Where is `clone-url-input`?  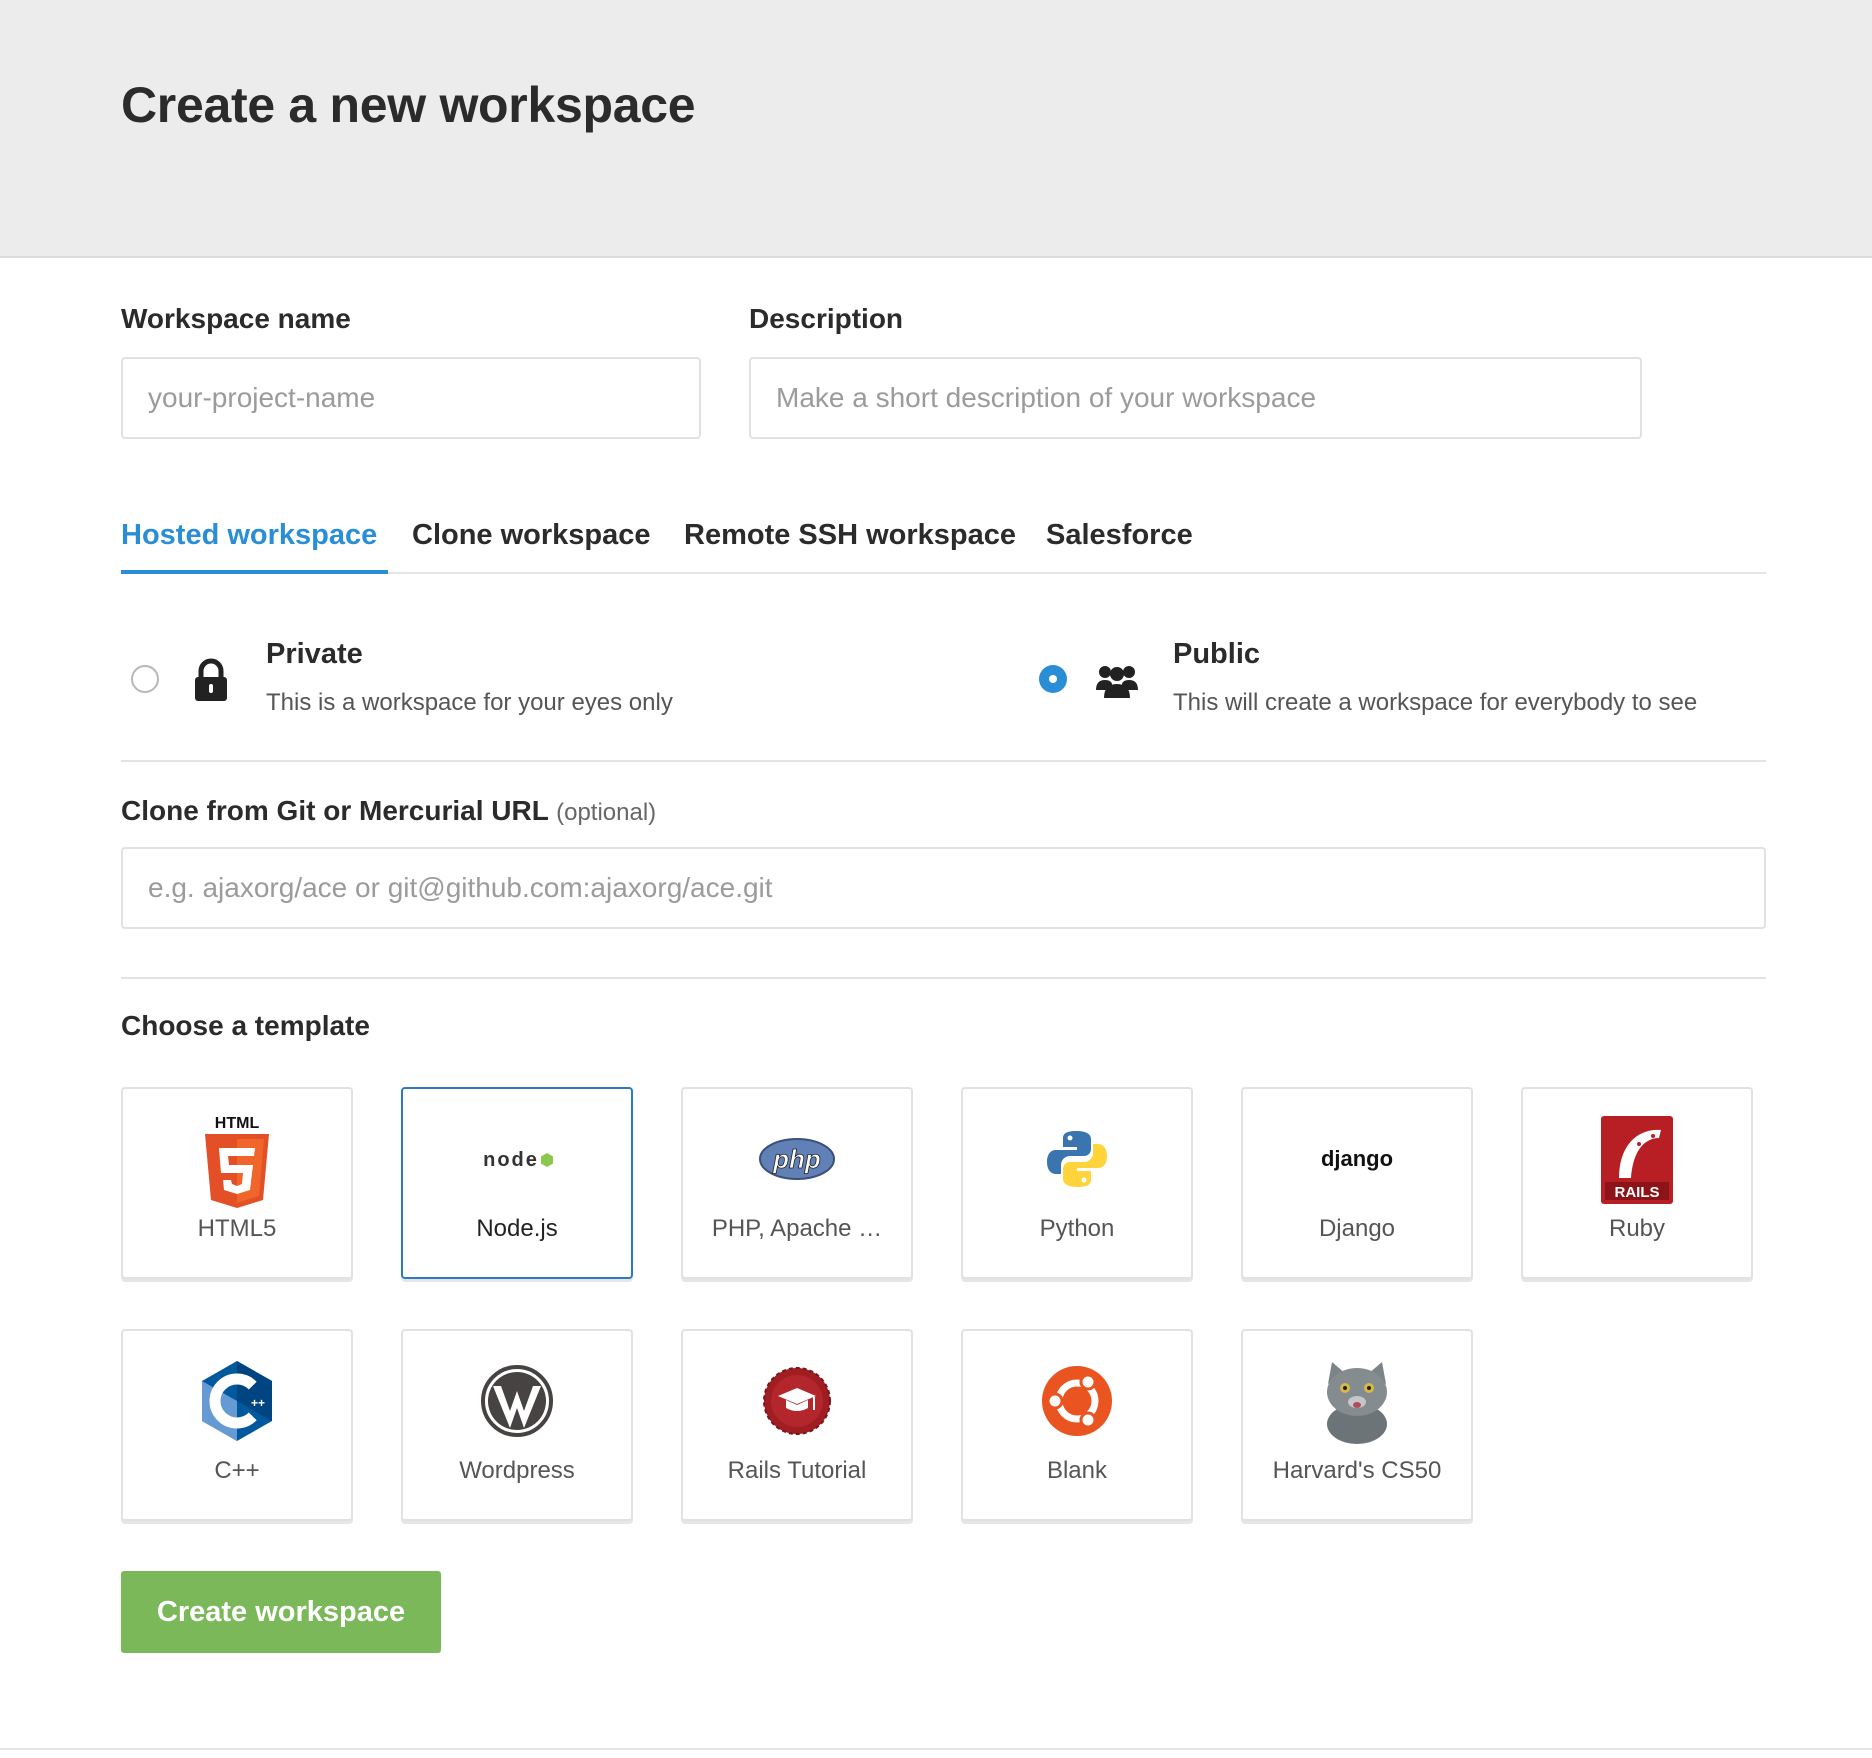 clone-url-input is located at coordinates (943, 888).